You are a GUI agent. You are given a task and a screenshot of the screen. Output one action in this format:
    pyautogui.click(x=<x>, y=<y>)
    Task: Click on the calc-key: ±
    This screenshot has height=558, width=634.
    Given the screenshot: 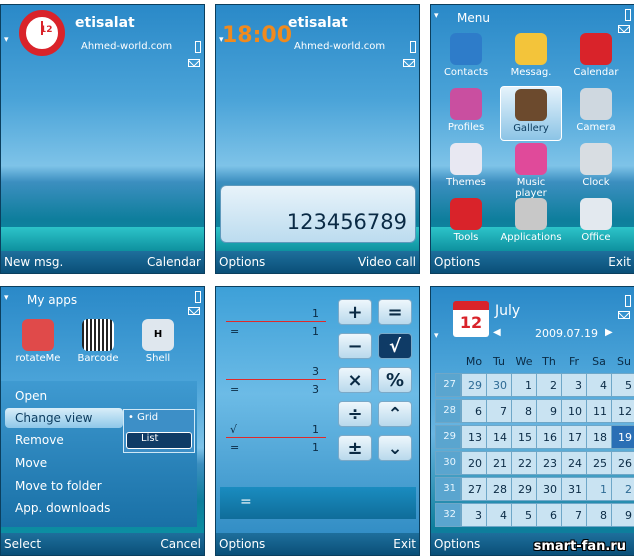 What is the action you would take?
    pyautogui.click(x=355, y=448)
    